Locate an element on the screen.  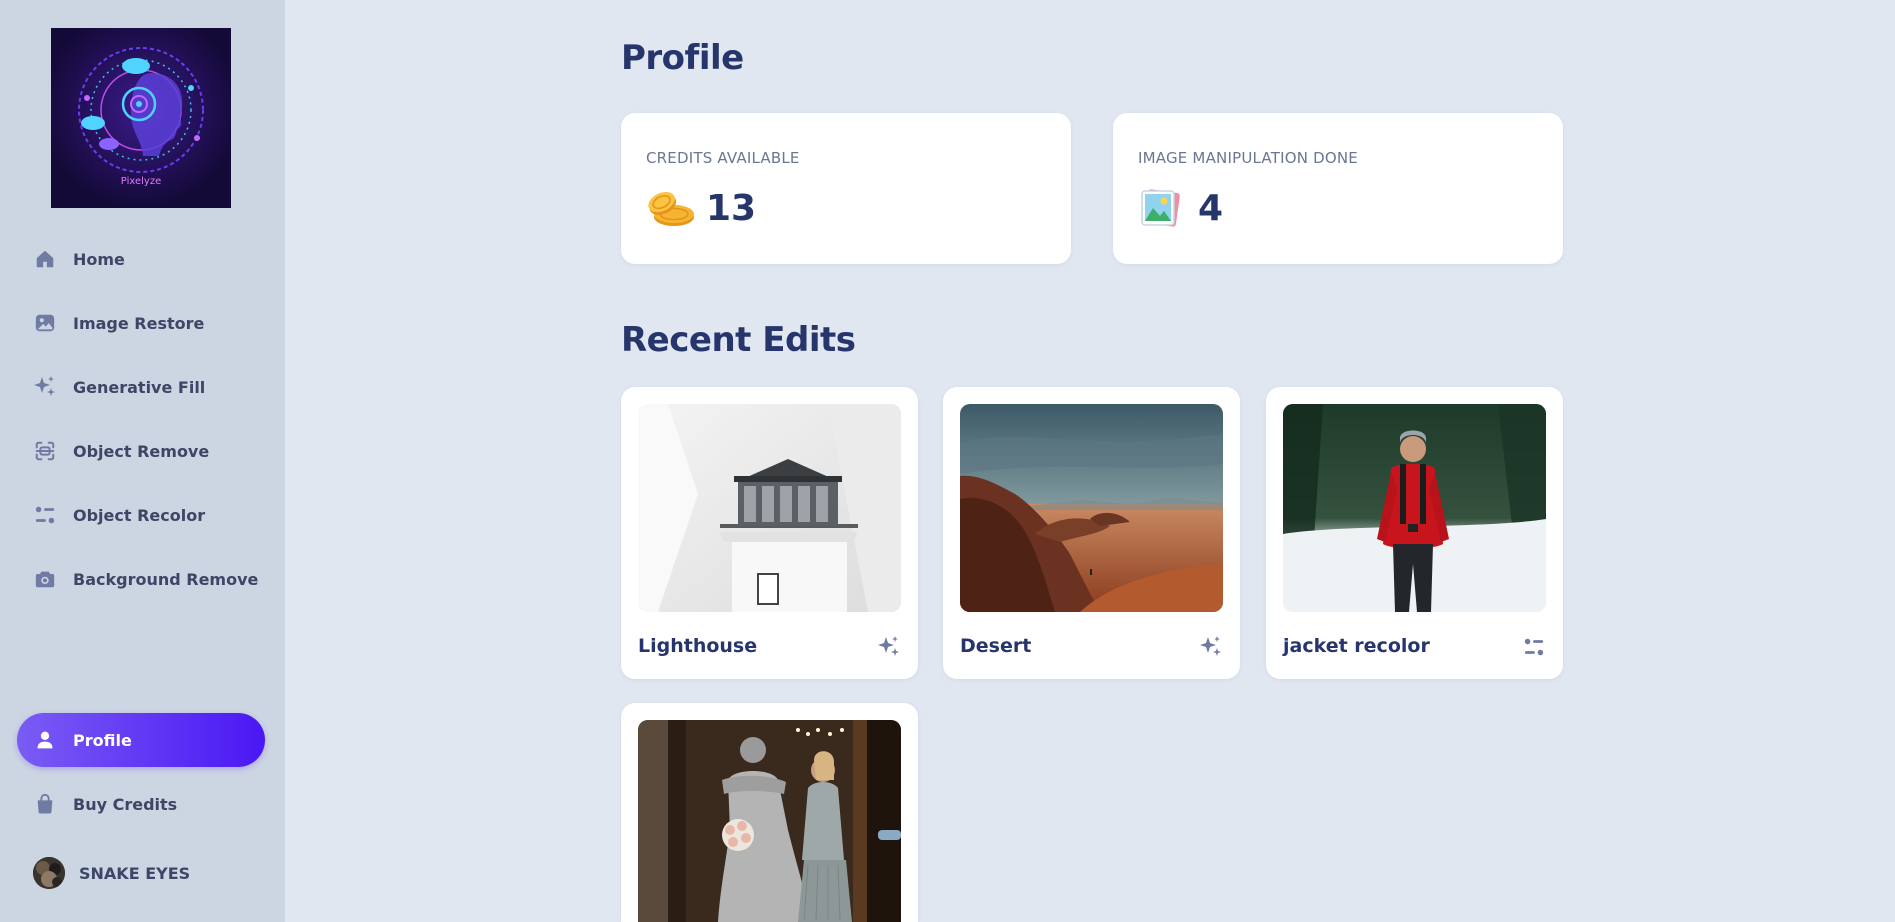
nav-label: Image Restore is located at coordinates (139, 323).